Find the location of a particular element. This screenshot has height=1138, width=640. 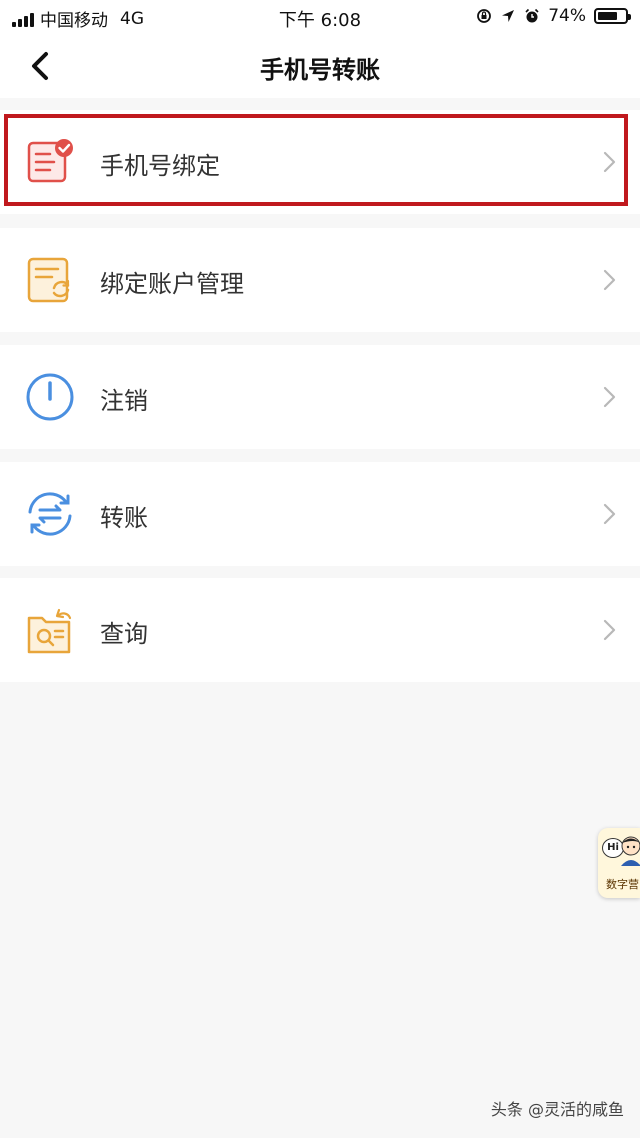

menu-item-cancel: 注销 is located at coordinates (320, 397).